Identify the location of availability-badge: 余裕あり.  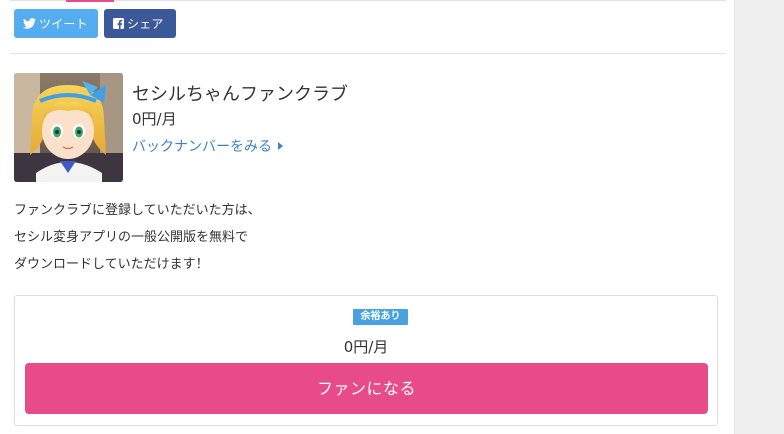
(380, 317).